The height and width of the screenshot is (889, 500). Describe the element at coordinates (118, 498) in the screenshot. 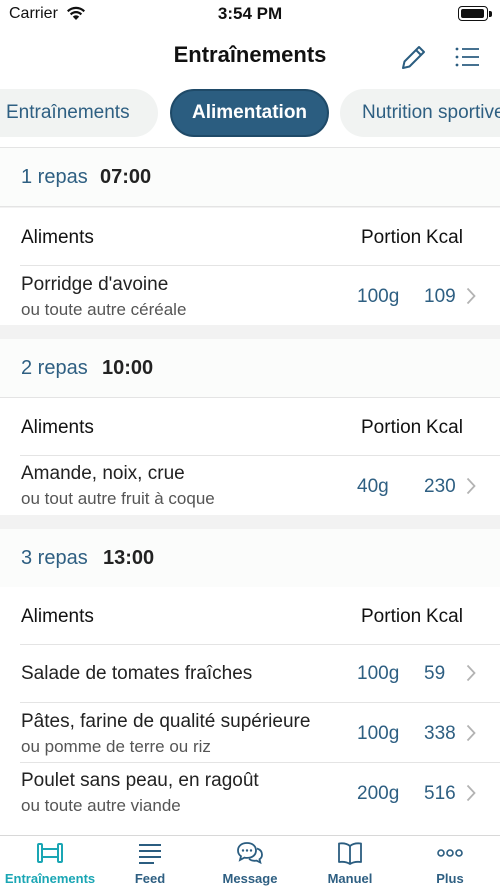

I see `food-alternative: ou tout autre fruit à coque` at that location.